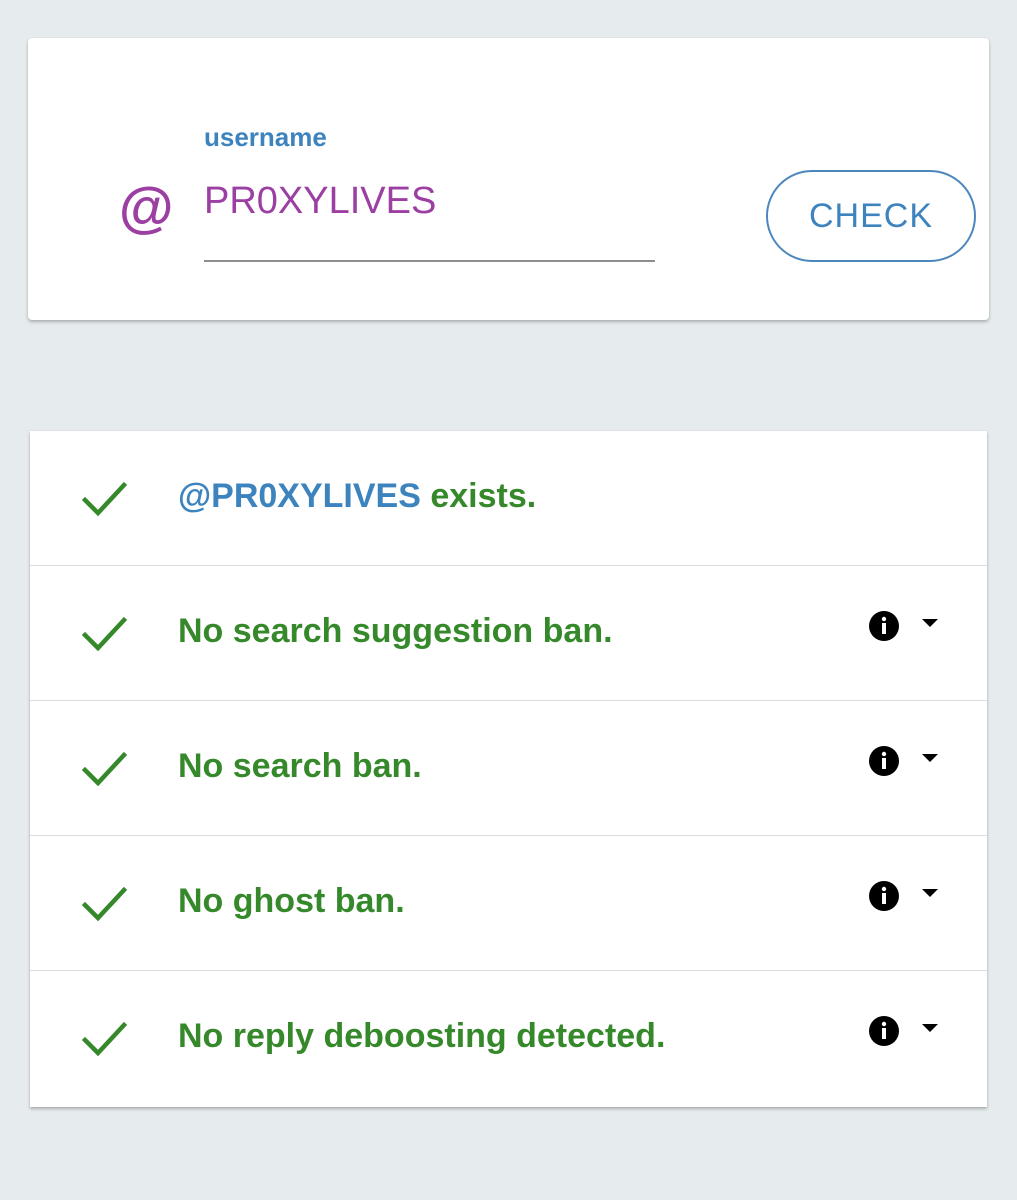 The width and height of the screenshot is (1017, 1200). Describe the element at coordinates (395, 631) in the screenshot. I see `result-label: No search suggestion ban.` at that location.